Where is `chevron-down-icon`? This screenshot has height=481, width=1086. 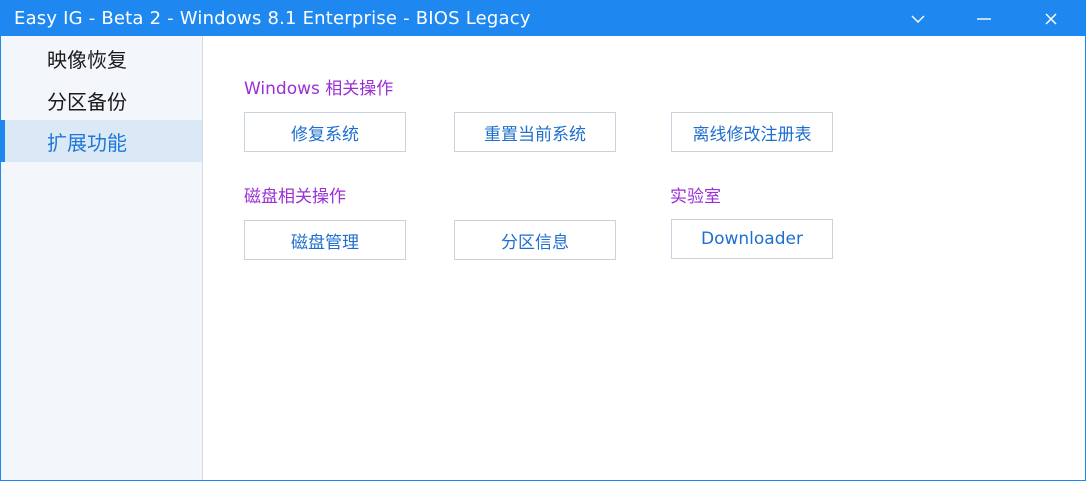
chevron-down-icon is located at coordinates (918, 19).